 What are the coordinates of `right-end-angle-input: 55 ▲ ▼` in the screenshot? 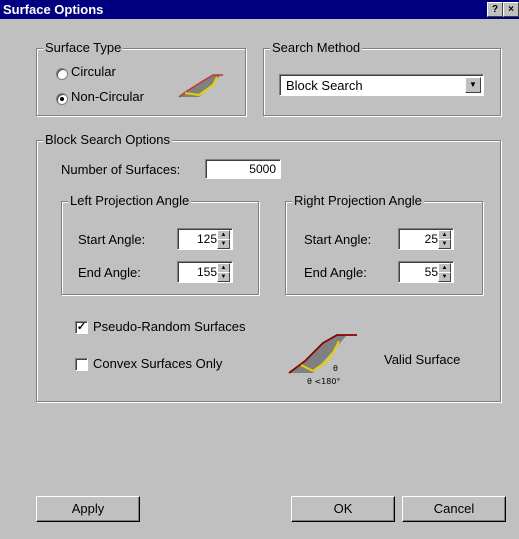 It's located at (426, 272).